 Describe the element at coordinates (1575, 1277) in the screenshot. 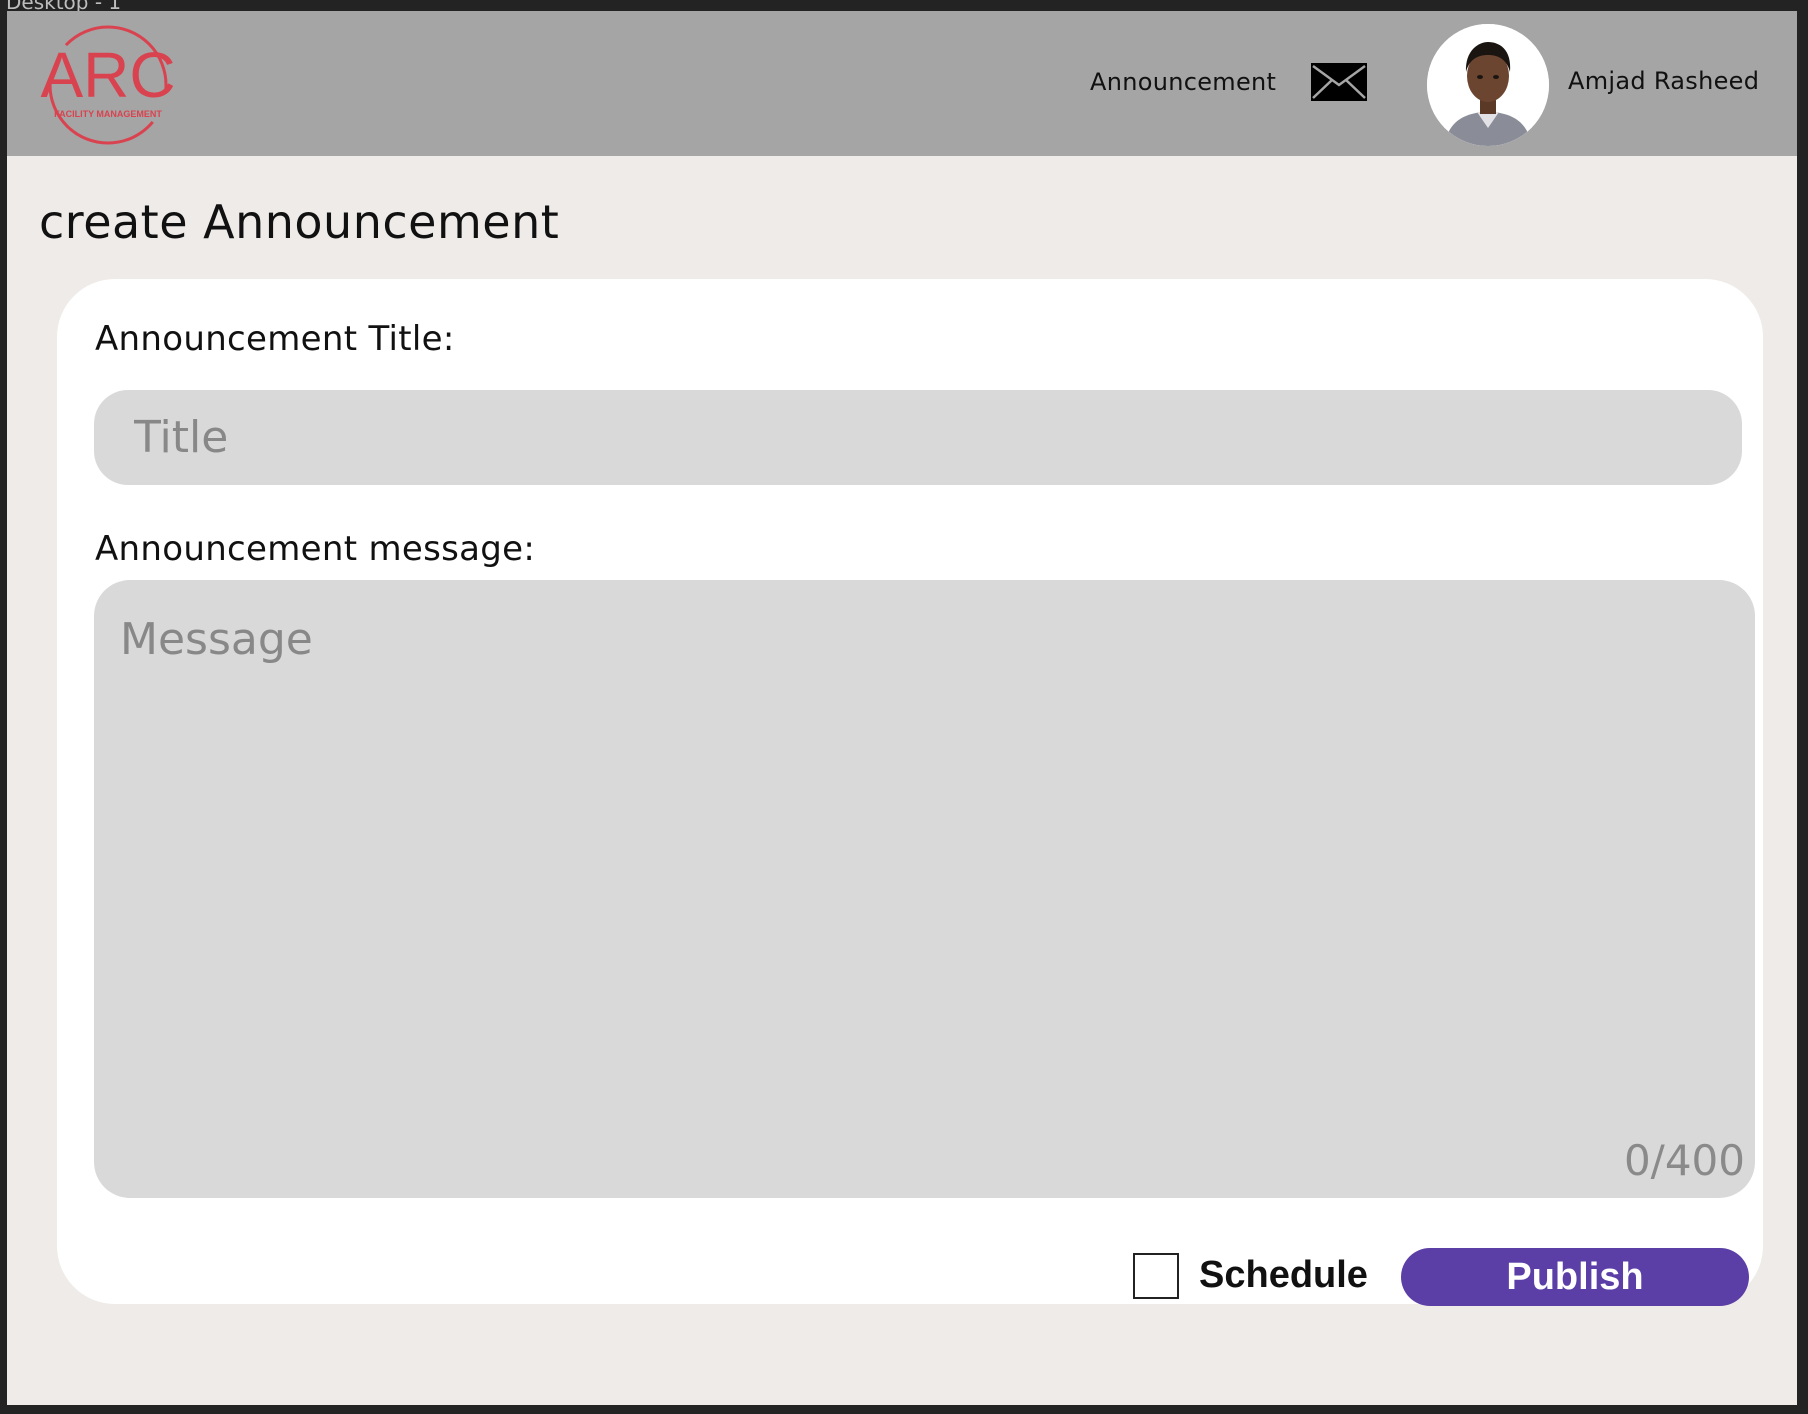

I see `publish-button: Publish` at that location.